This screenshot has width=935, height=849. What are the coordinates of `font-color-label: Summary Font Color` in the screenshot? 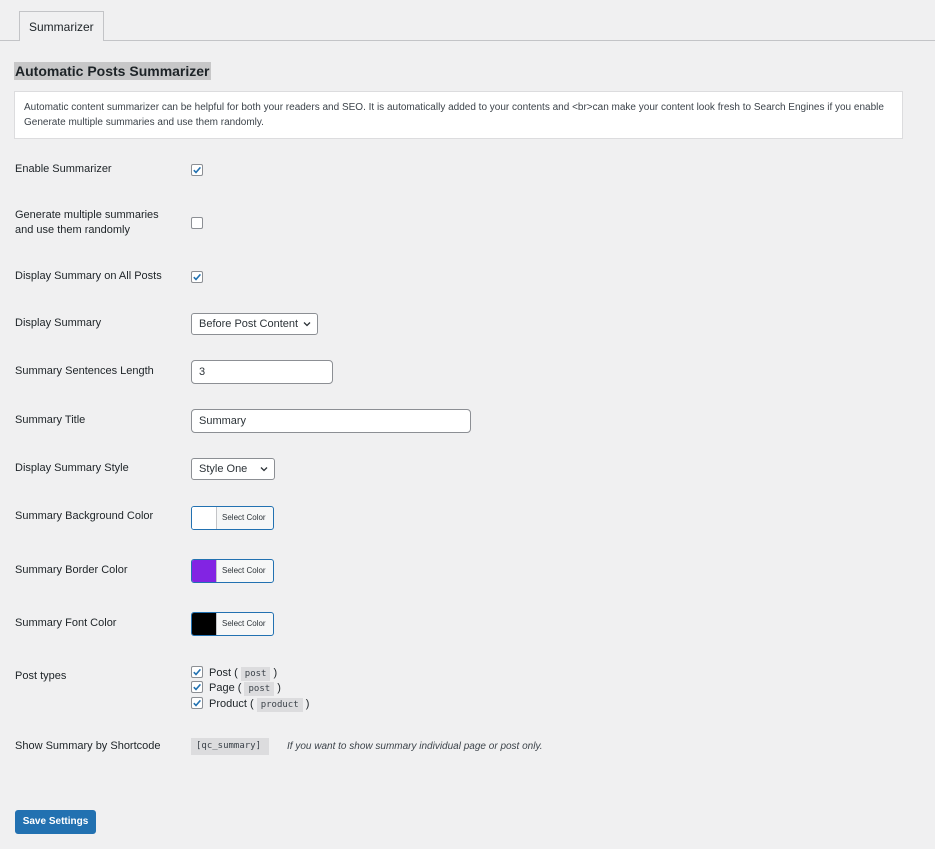 It's located at (66, 623).